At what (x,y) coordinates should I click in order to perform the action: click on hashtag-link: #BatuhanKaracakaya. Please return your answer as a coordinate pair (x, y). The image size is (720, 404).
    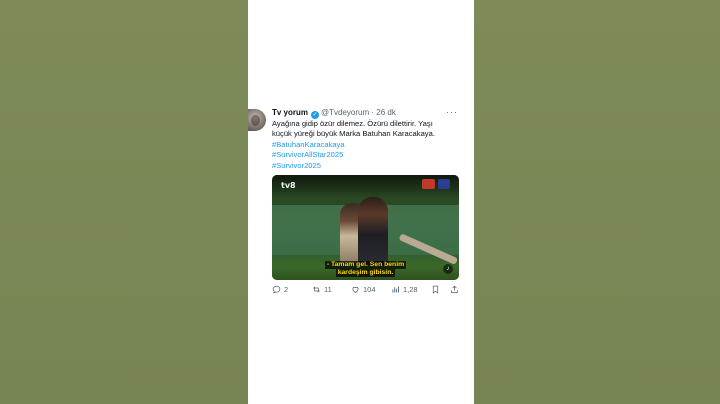
    Looking at the image, I should click on (370, 145).